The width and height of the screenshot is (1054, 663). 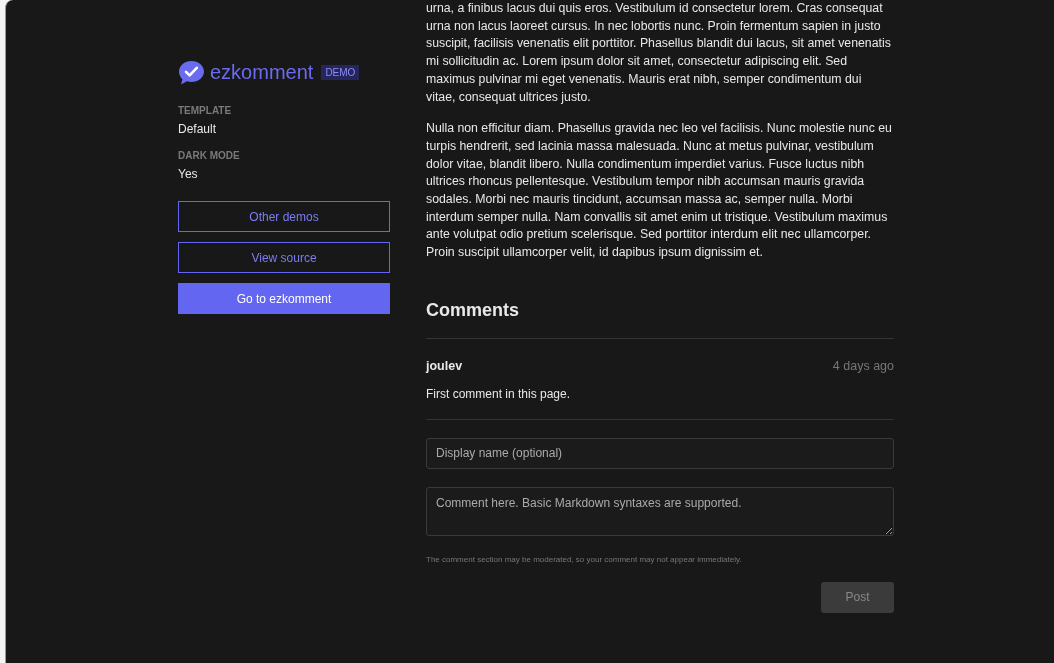 I want to click on comment-author: joulev, so click(x=444, y=365).